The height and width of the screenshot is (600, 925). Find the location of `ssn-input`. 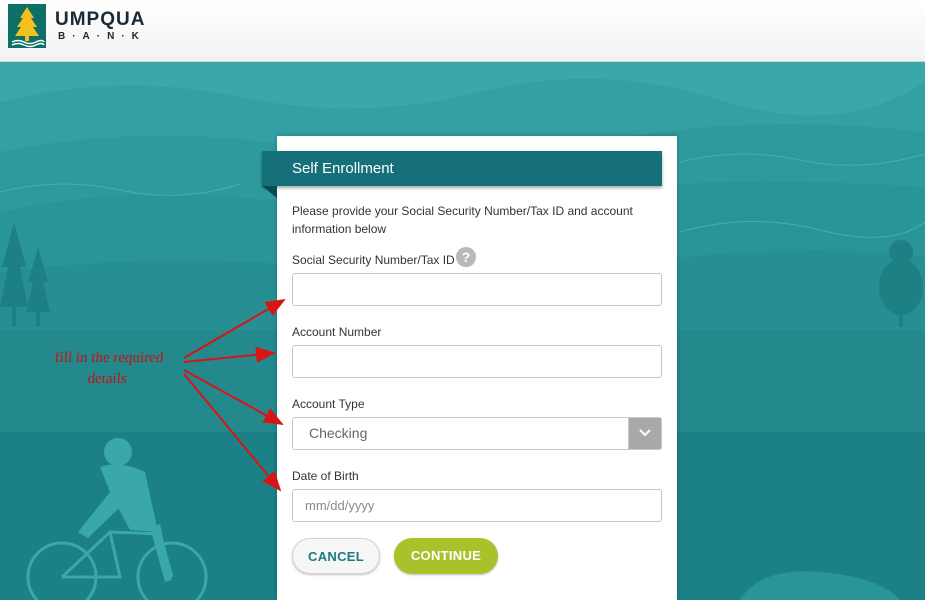

ssn-input is located at coordinates (477, 289).